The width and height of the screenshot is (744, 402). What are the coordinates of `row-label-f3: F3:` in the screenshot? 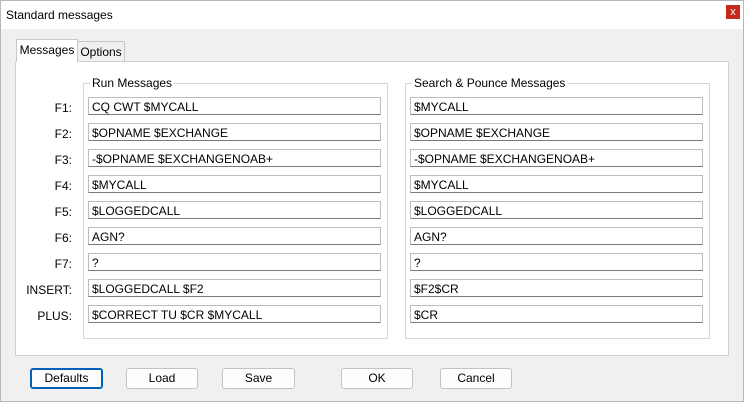 It's located at (63, 160).